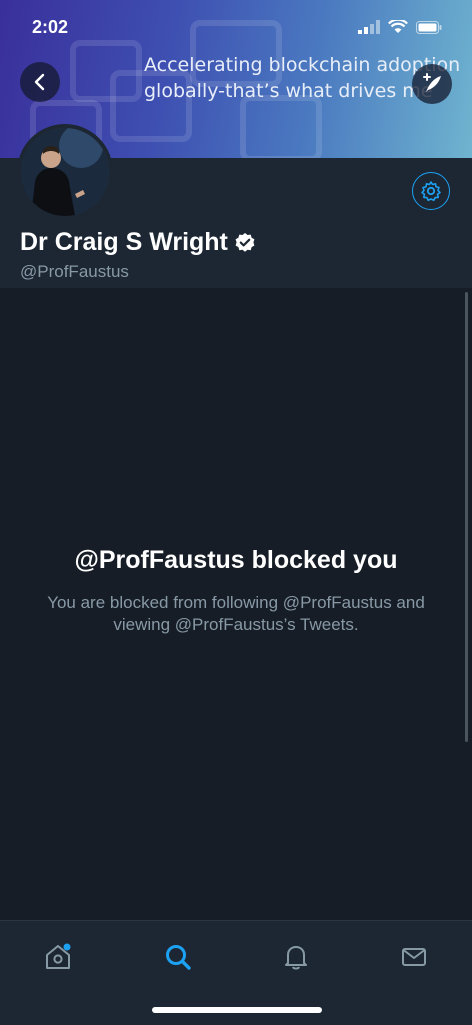  I want to click on profile-settings-button, so click(431, 191).